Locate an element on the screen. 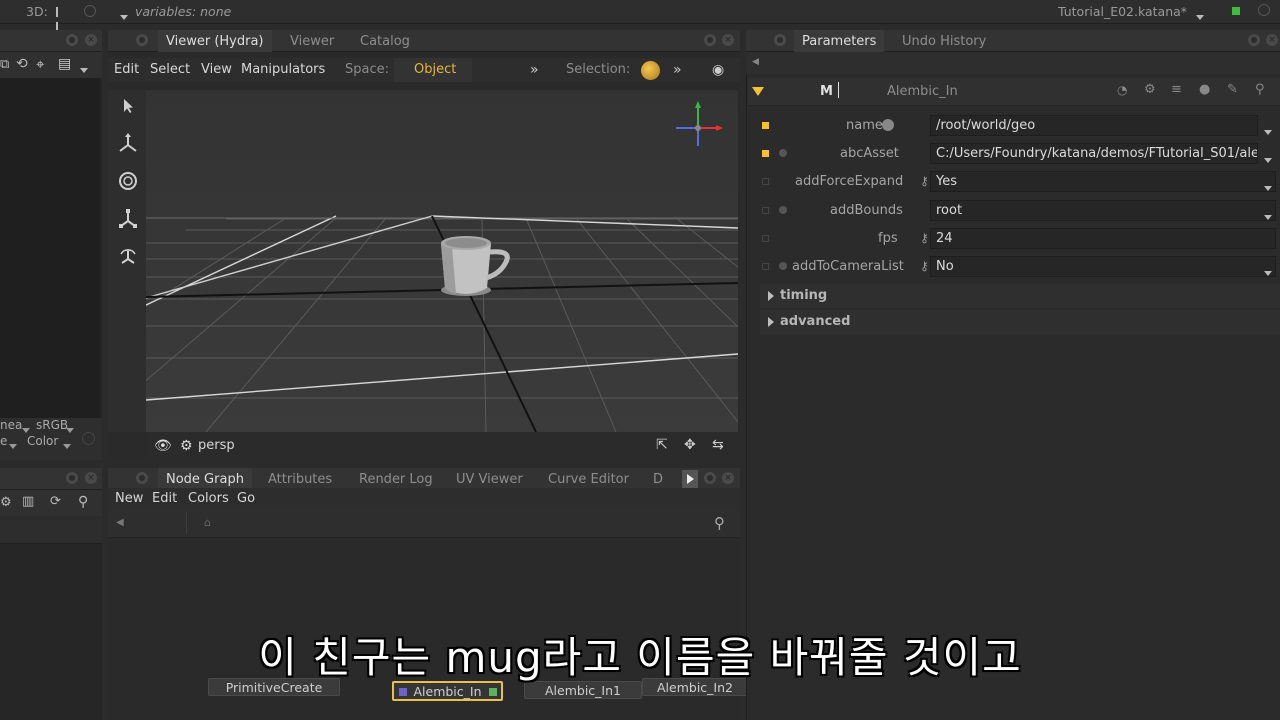  viewer-panel-close-icon: × is located at coordinates (728, 40).